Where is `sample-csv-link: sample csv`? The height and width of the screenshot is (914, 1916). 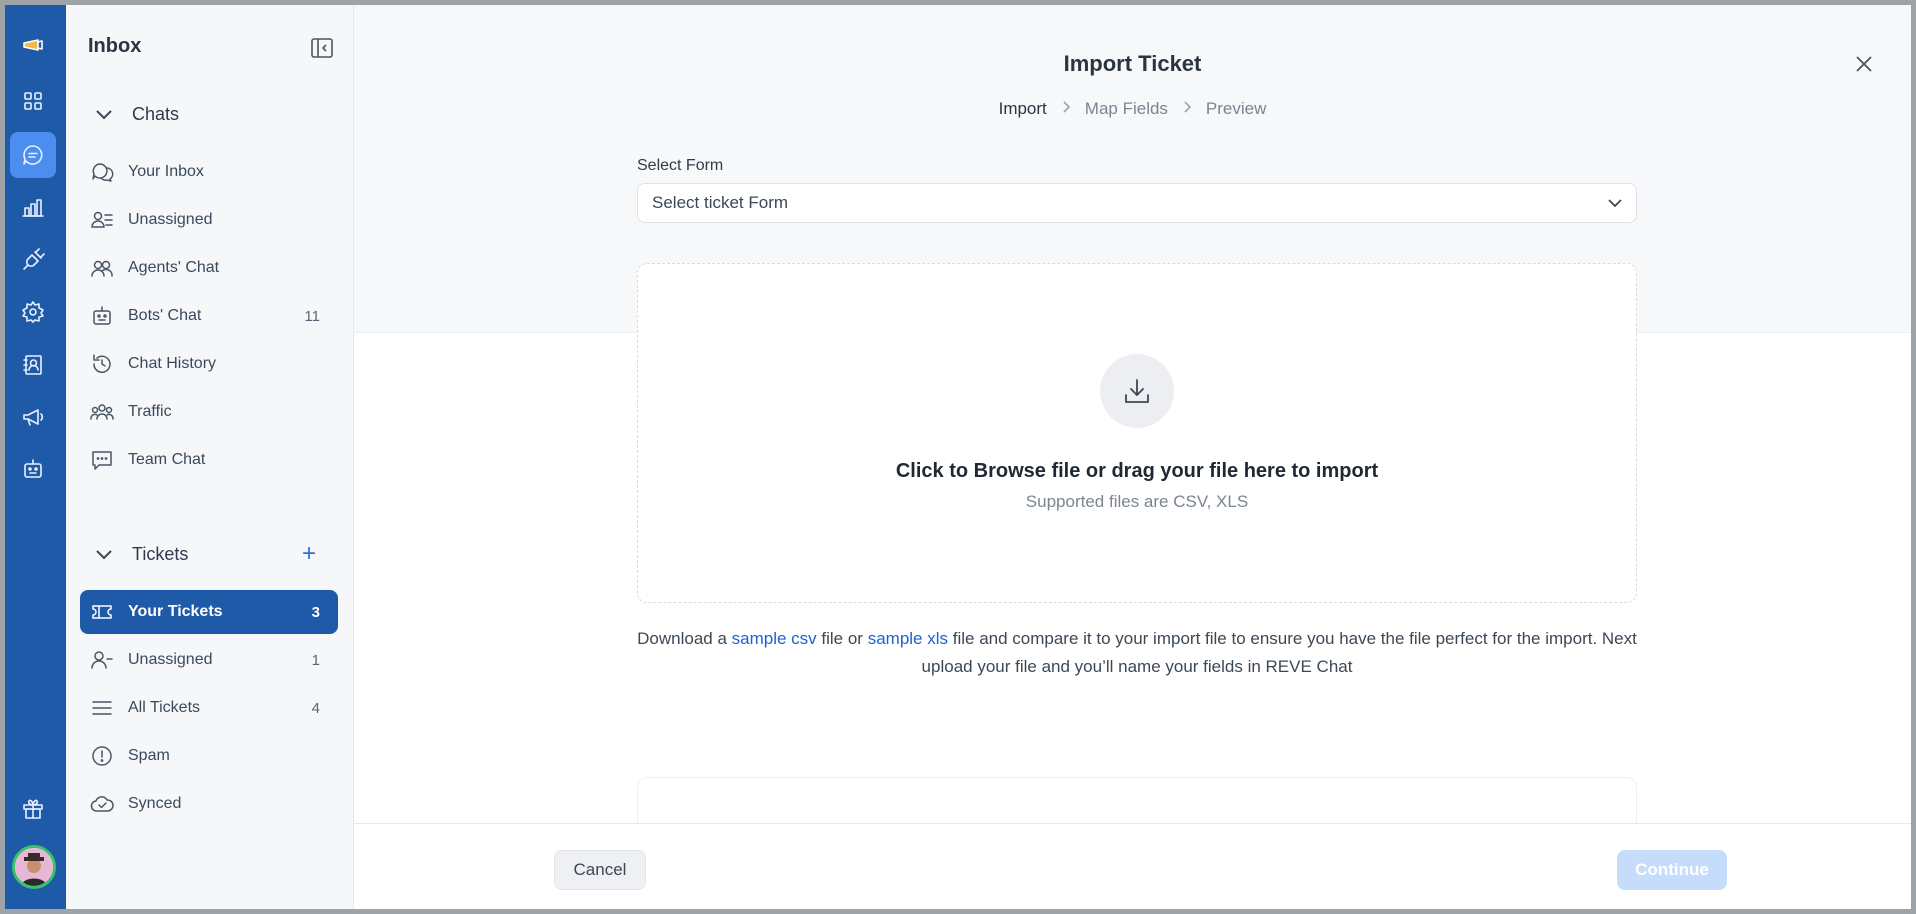 sample-csv-link: sample csv is located at coordinates (774, 638).